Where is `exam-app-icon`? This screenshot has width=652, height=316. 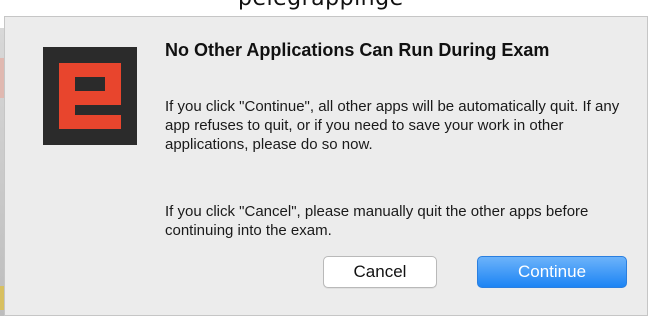 exam-app-icon is located at coordinates (90, 96).